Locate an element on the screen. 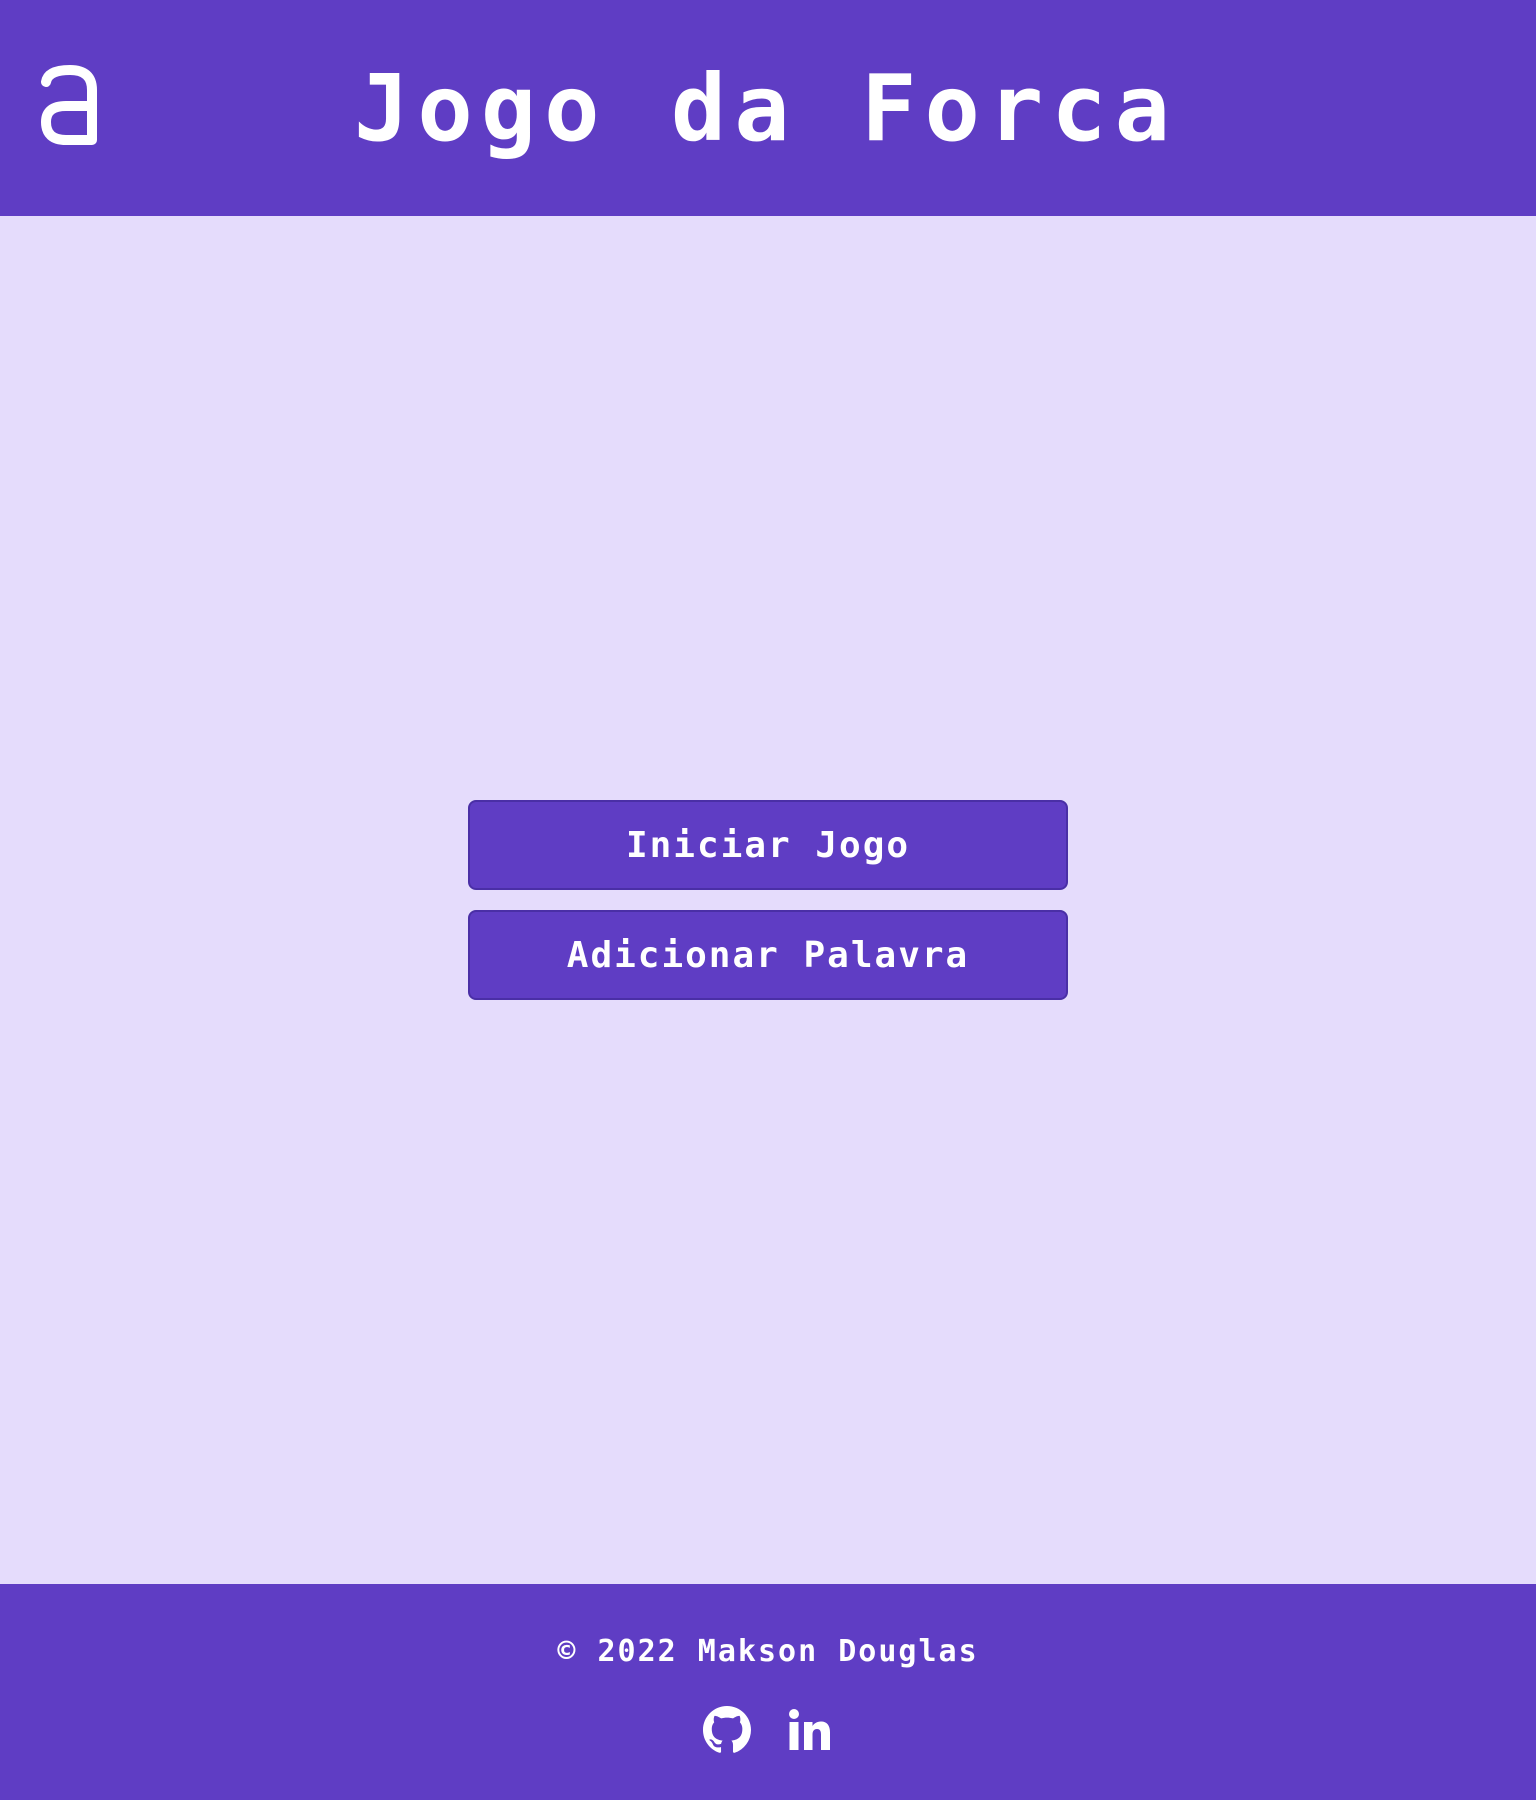  social-links is located at coordinates (768, 1730).